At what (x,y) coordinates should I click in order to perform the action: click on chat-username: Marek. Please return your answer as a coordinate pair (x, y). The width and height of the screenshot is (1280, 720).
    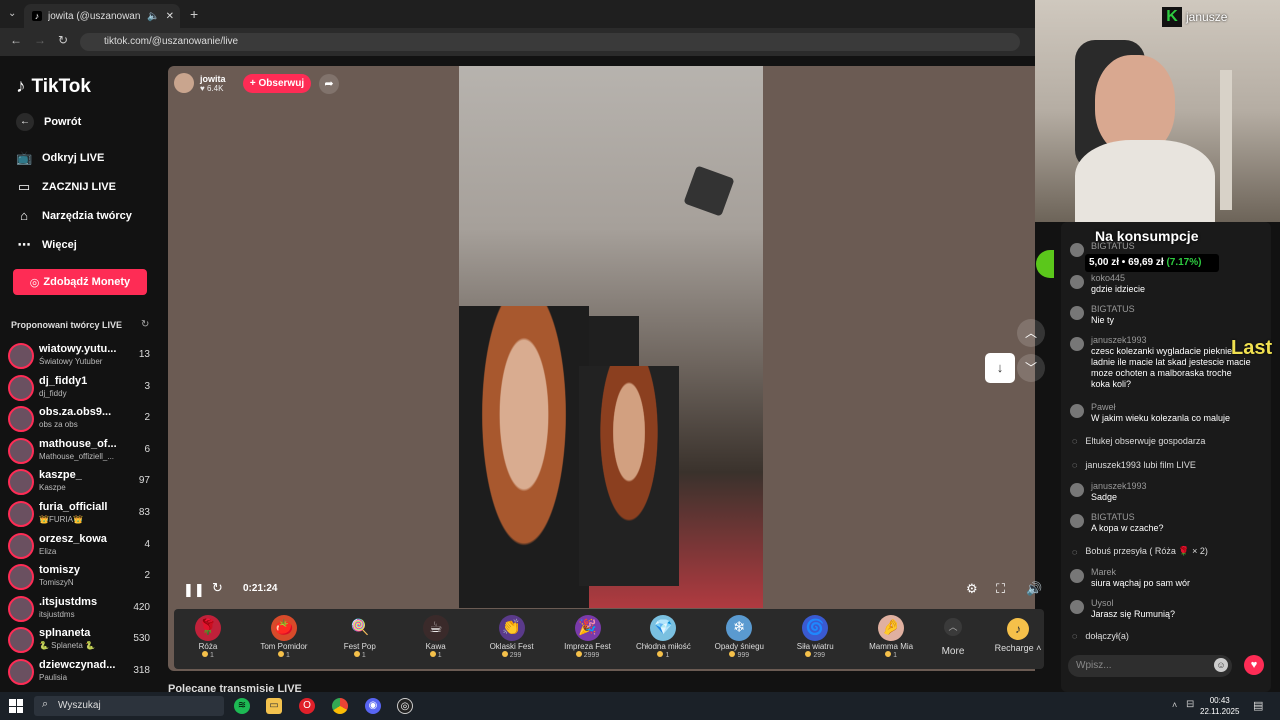
    Looking at the image, I should click on (1103, 572).